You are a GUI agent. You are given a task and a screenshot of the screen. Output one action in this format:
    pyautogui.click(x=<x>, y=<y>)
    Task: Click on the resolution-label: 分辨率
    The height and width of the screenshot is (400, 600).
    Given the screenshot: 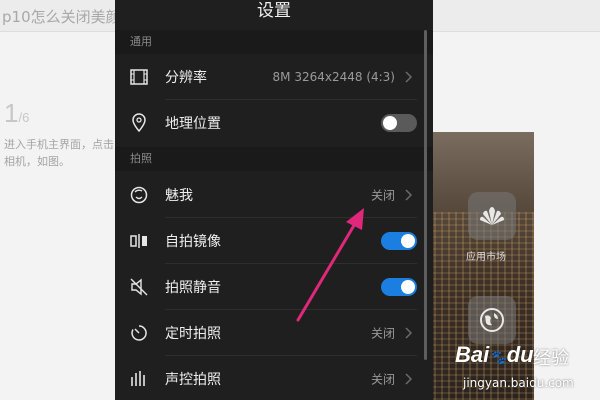 What is the action you would take?
    pyautogui.click(x=186, y=78)
    